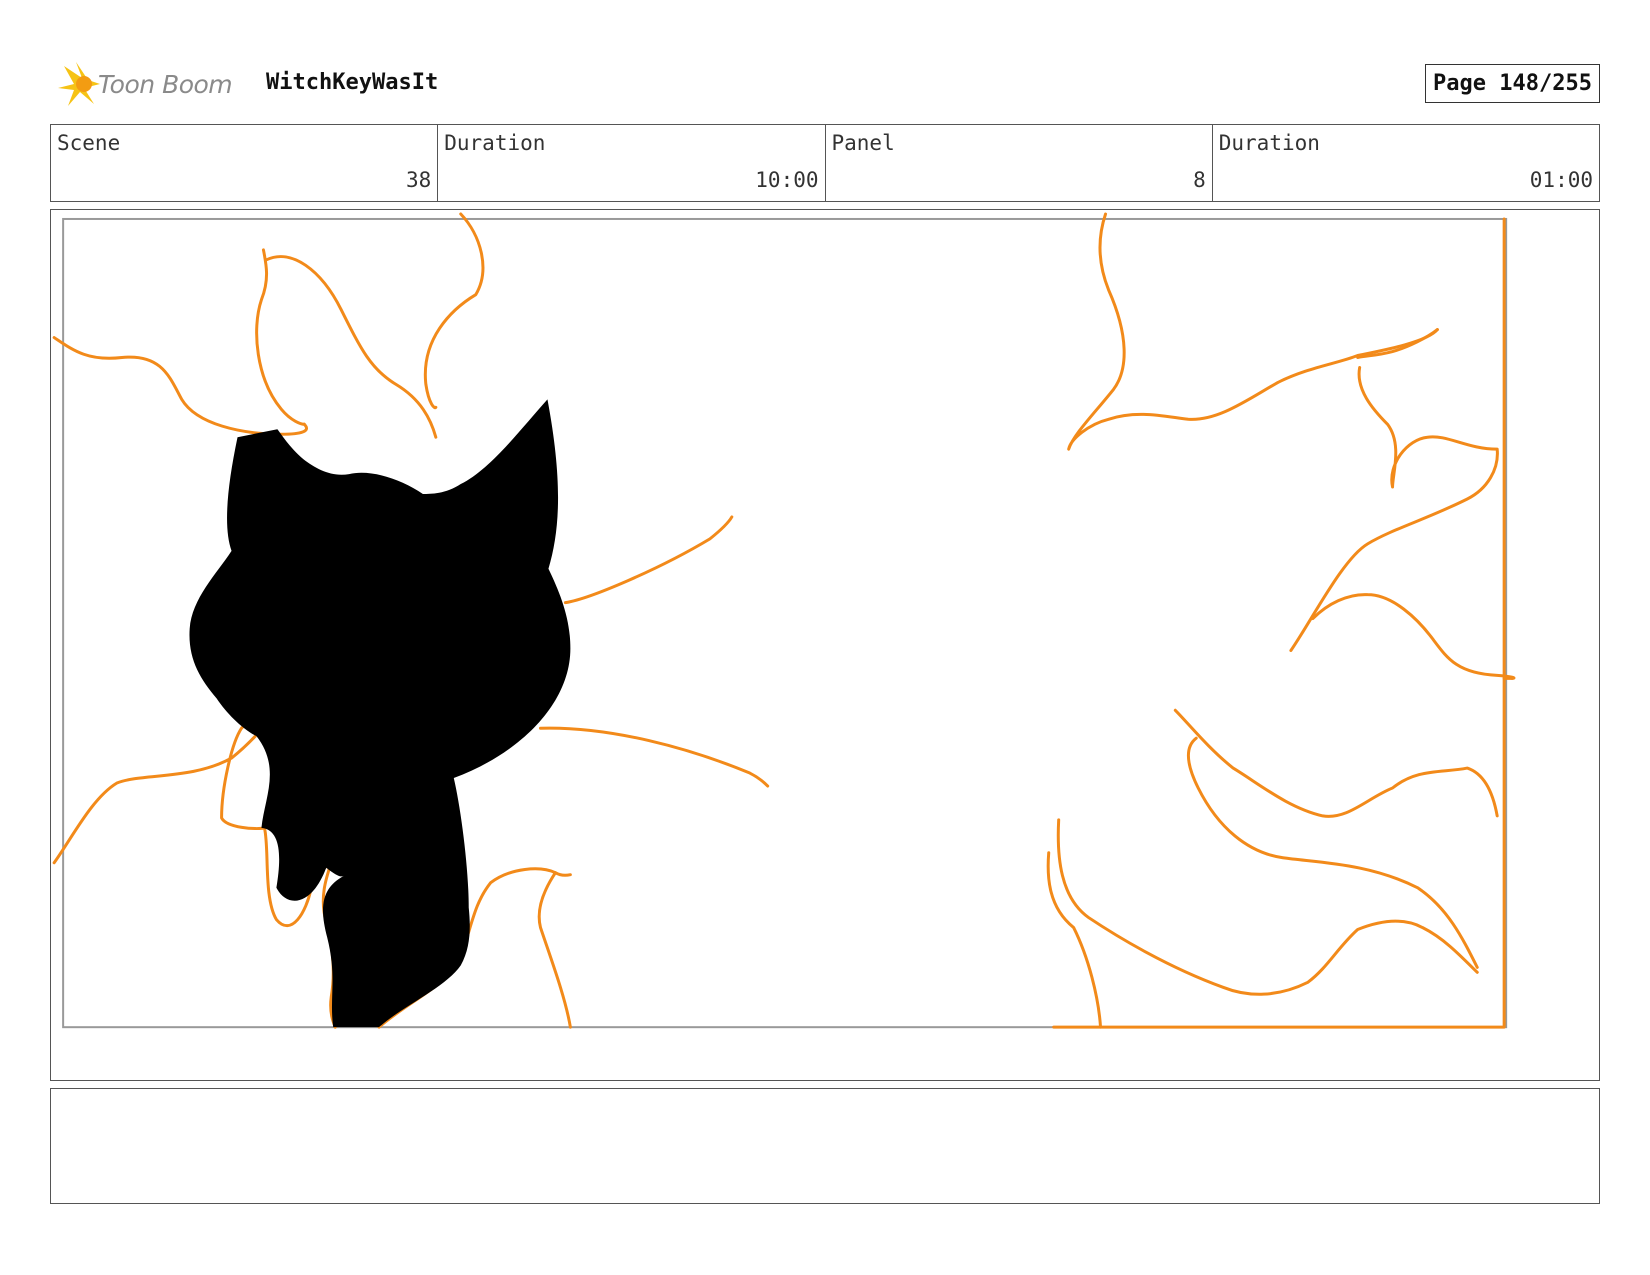 The height and width of the screenshot is (1275, 1650). I want to click on scene-value: 38, so click(418, 180).